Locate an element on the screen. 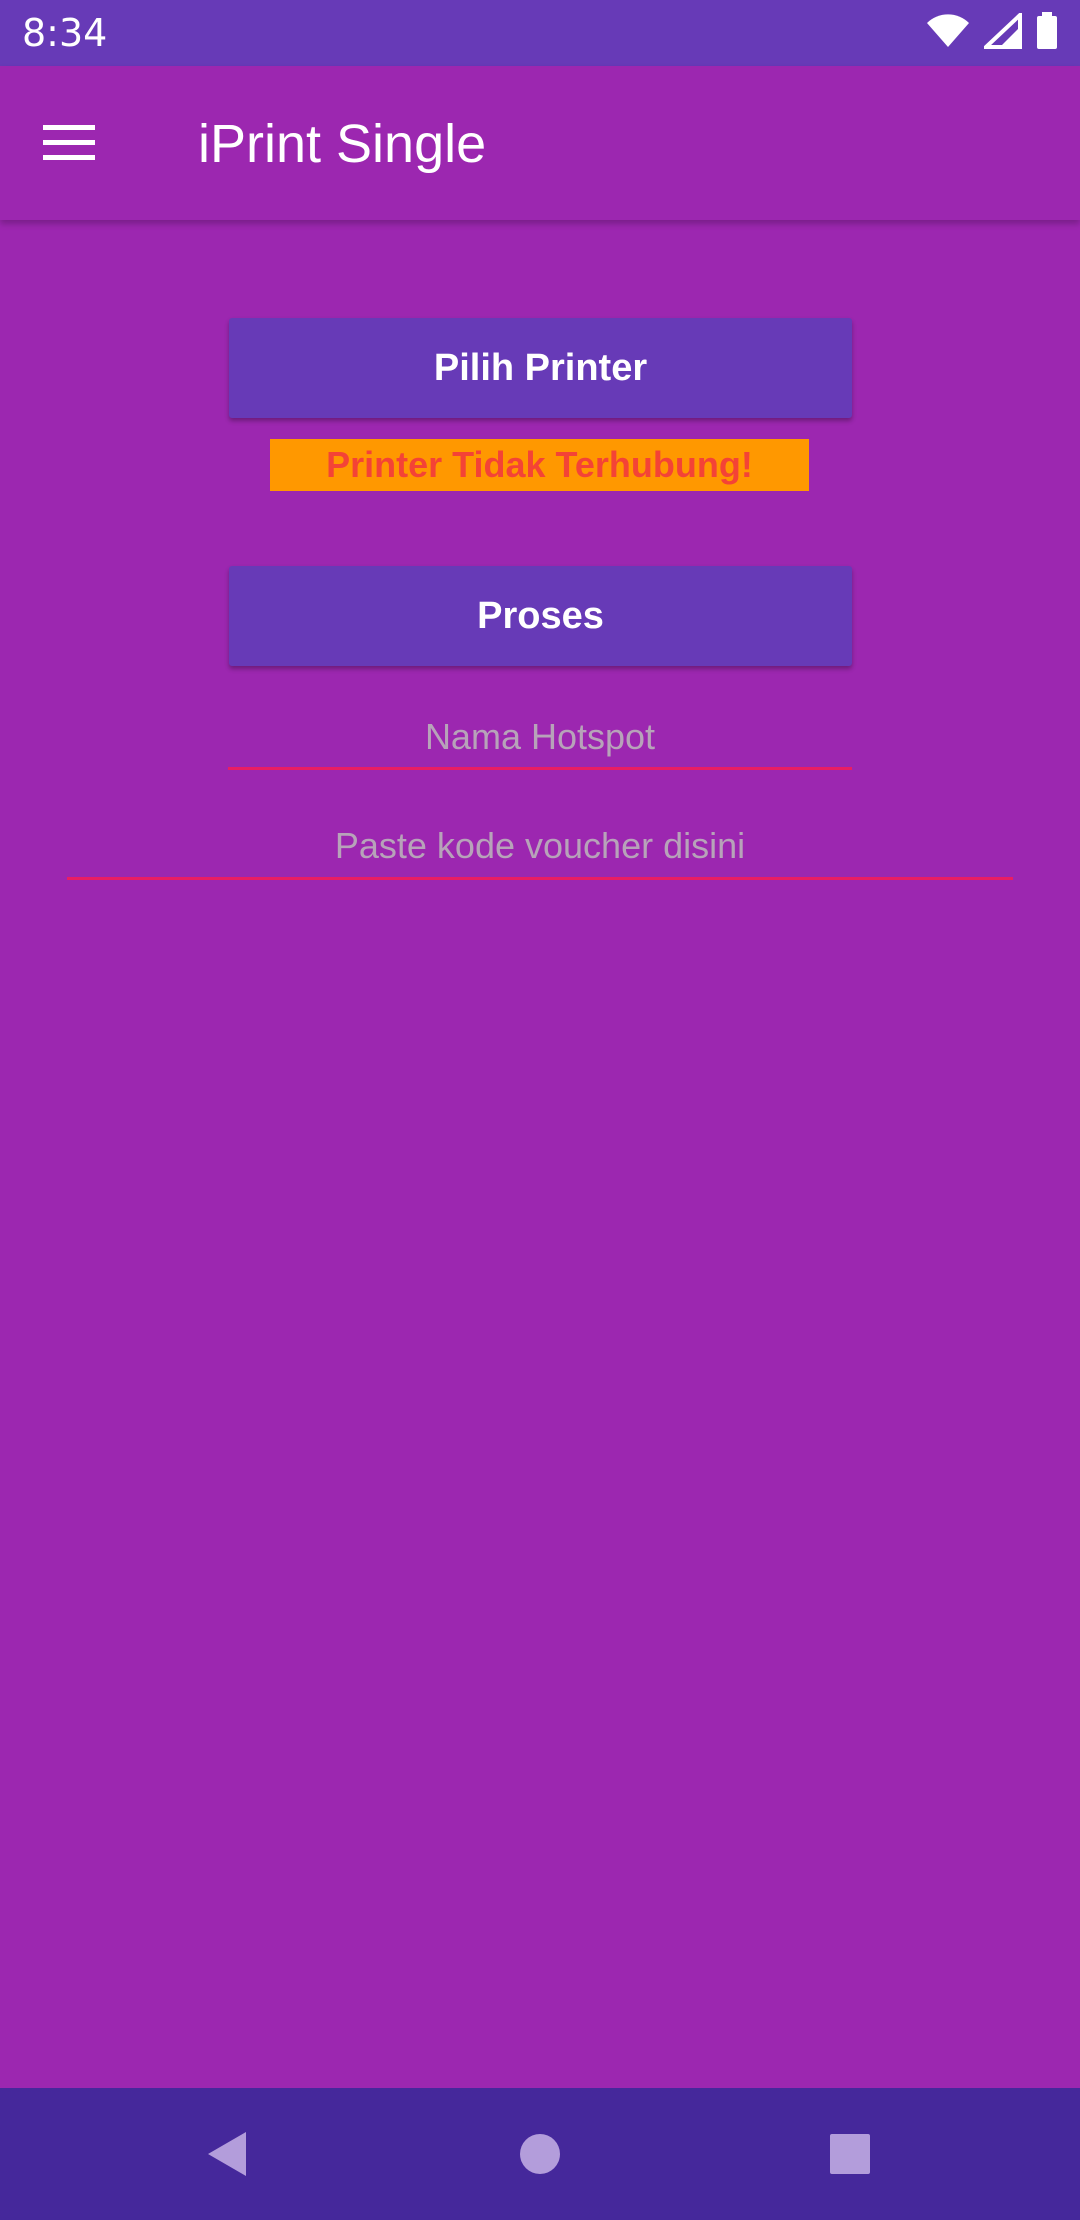 The width and height of the screenshot is (1080, 2220). battery-icon is located at coordinates (1047, 33).